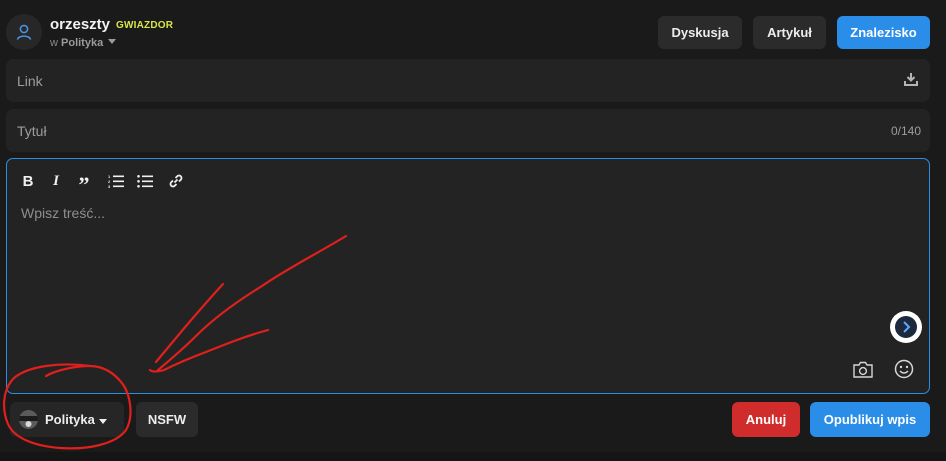  What do you see at coordinates (70, 419) in the screenshot?
I see `category-select-label: Polityka` at bounding box center [70, 419].